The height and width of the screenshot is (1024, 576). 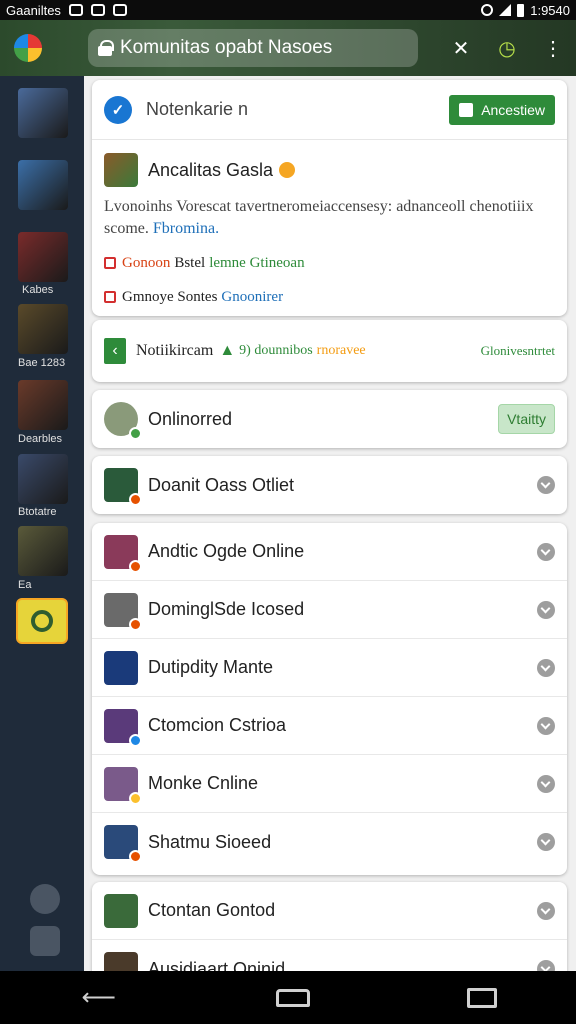 What do you see at coordinates (99, 997) in the screenshot?
I see `back-icon: ⟵` at bounding box center [99, 997].